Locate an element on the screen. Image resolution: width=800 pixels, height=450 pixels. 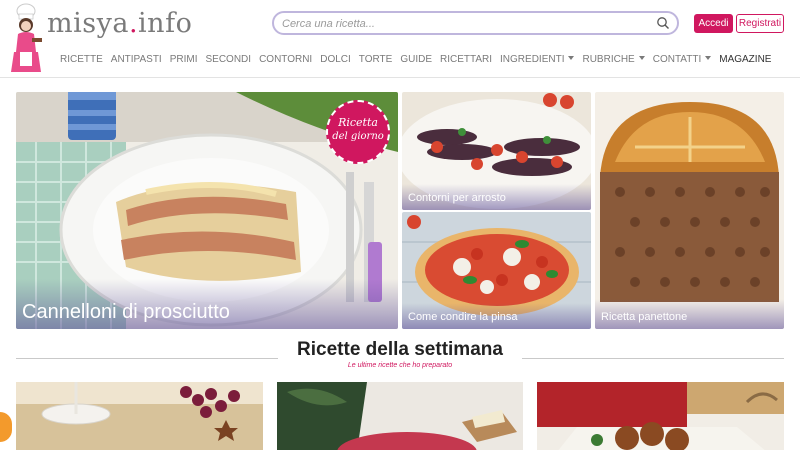
section-heading: Ricette della settimana is located at coordinates (400, 350).